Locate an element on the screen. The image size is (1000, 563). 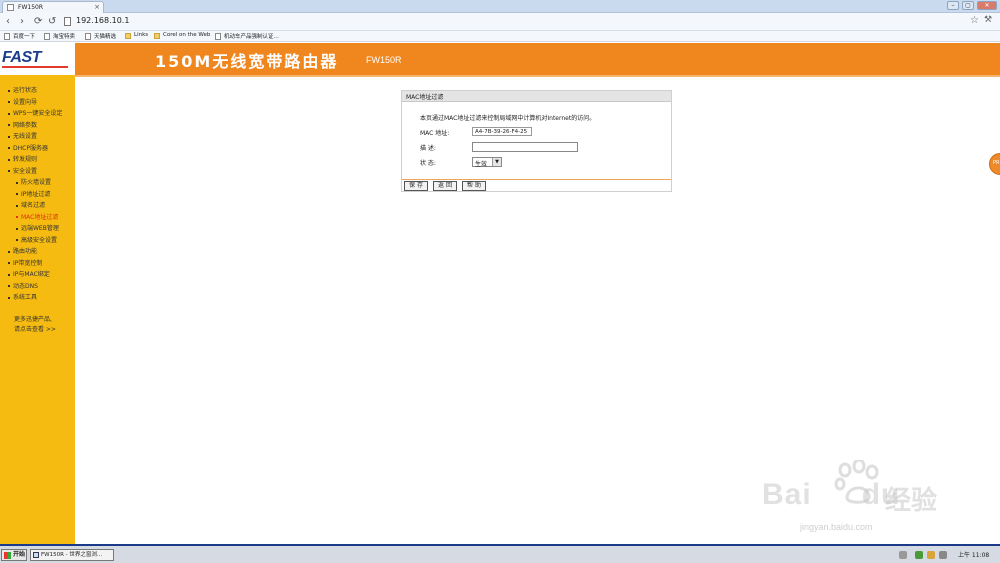
folder-icon is located at coordinates (157, 36).